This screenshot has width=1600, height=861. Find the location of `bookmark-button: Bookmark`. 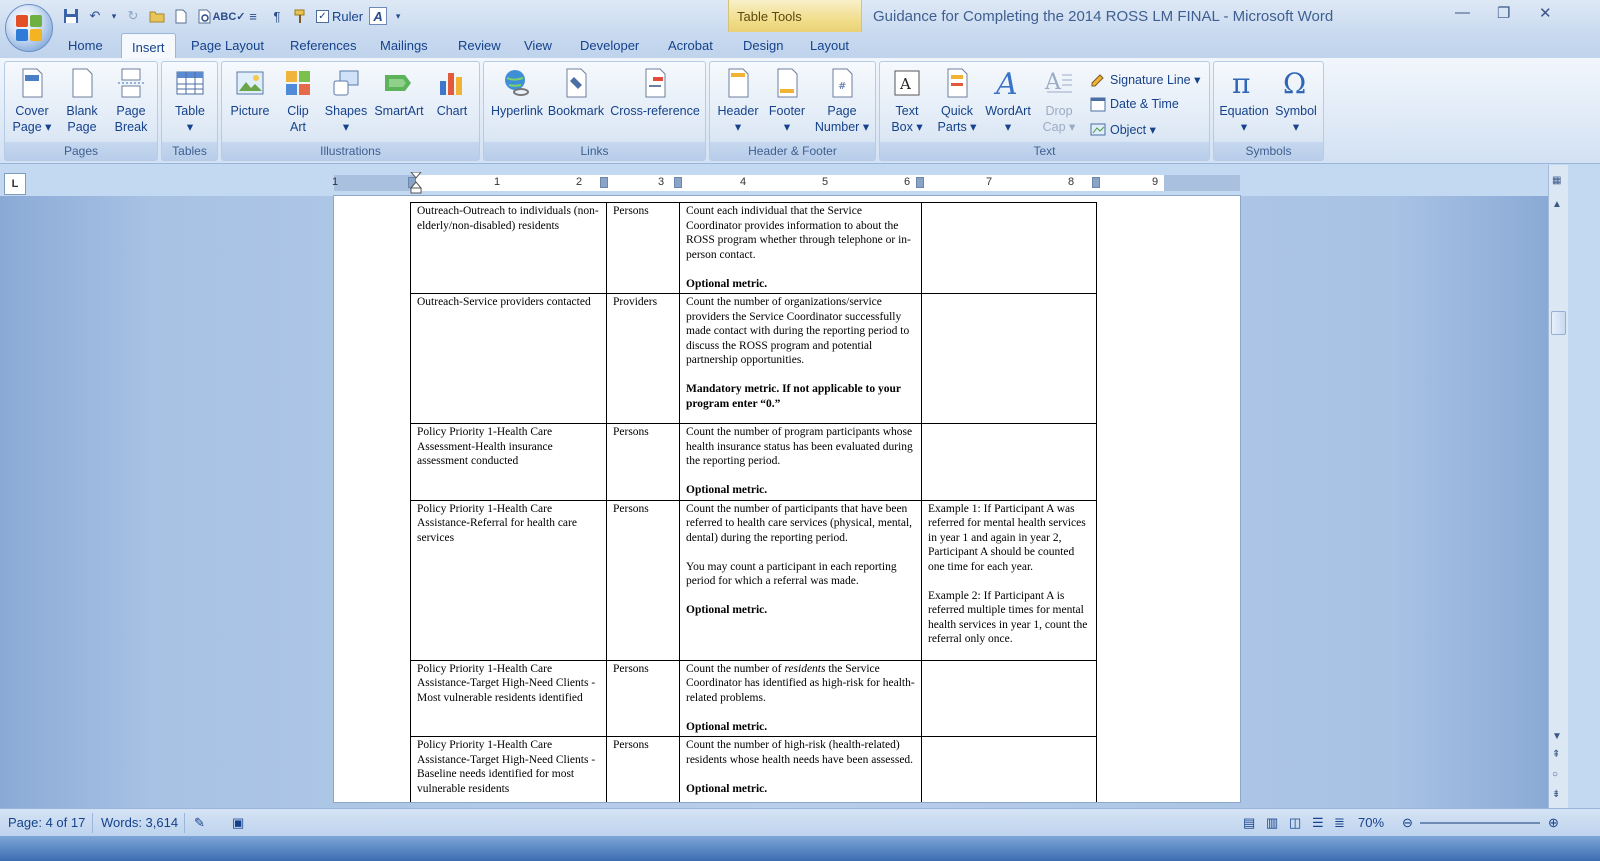

bookmark-button: Bookmark is located at coordinates (576, 93).